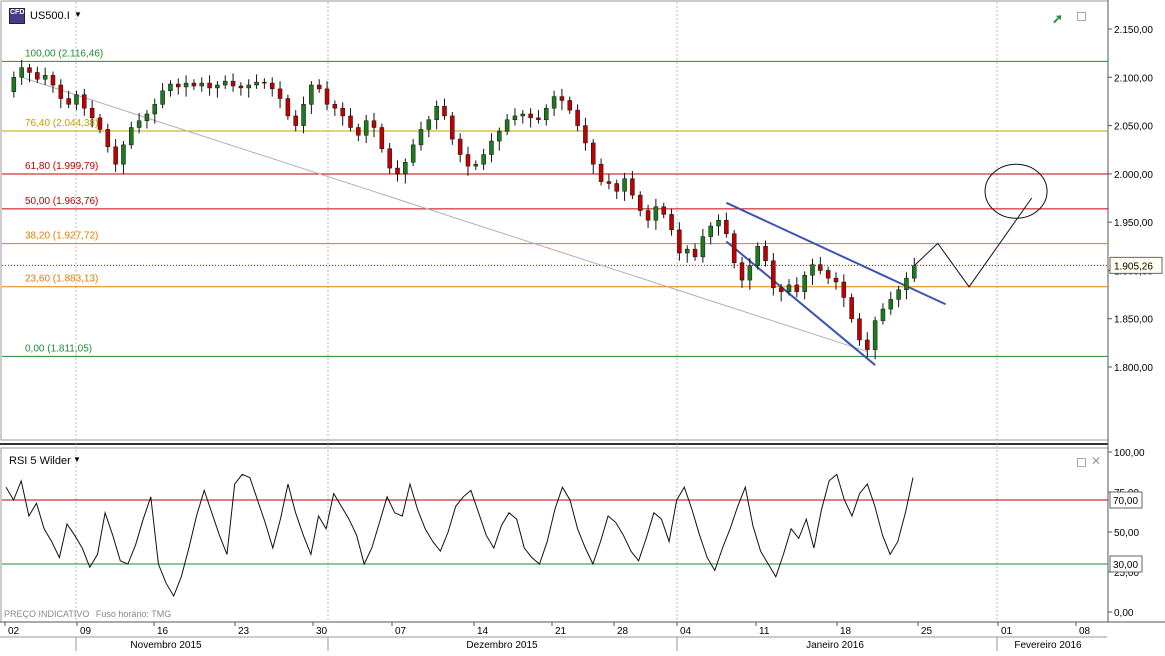  I want to click on x-month-label: Janeiro 2016, so click(835, 645).